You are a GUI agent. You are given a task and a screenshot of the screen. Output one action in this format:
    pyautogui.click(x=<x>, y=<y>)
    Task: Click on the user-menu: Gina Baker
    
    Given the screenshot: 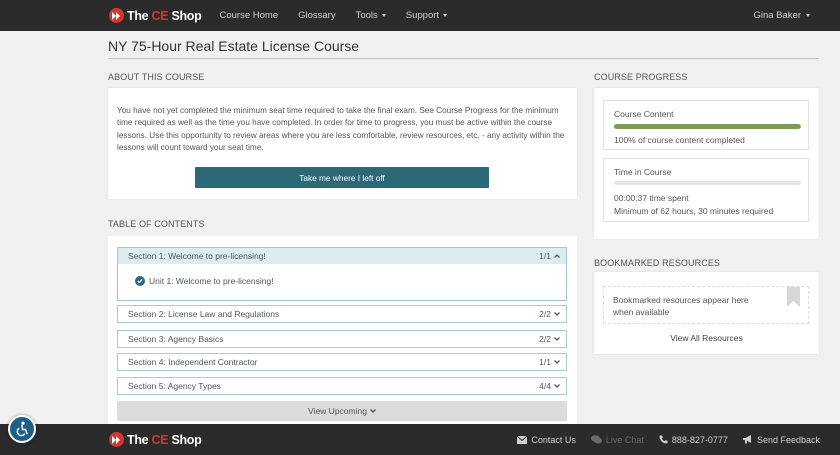 What is the action you would take?
    pyautogui.click(x=781, y=15)
    